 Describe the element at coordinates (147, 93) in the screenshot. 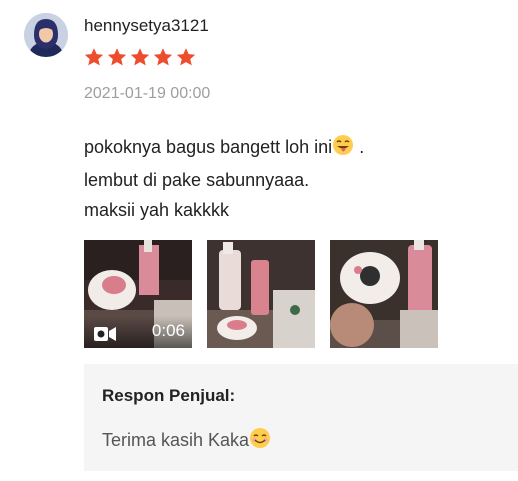

I see `review-date: 2021-01-19 00:00` at that location.